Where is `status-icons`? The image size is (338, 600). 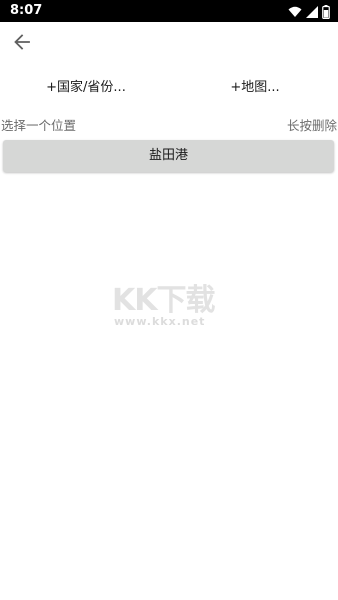 status-icons is located at coordinates (309, 12).